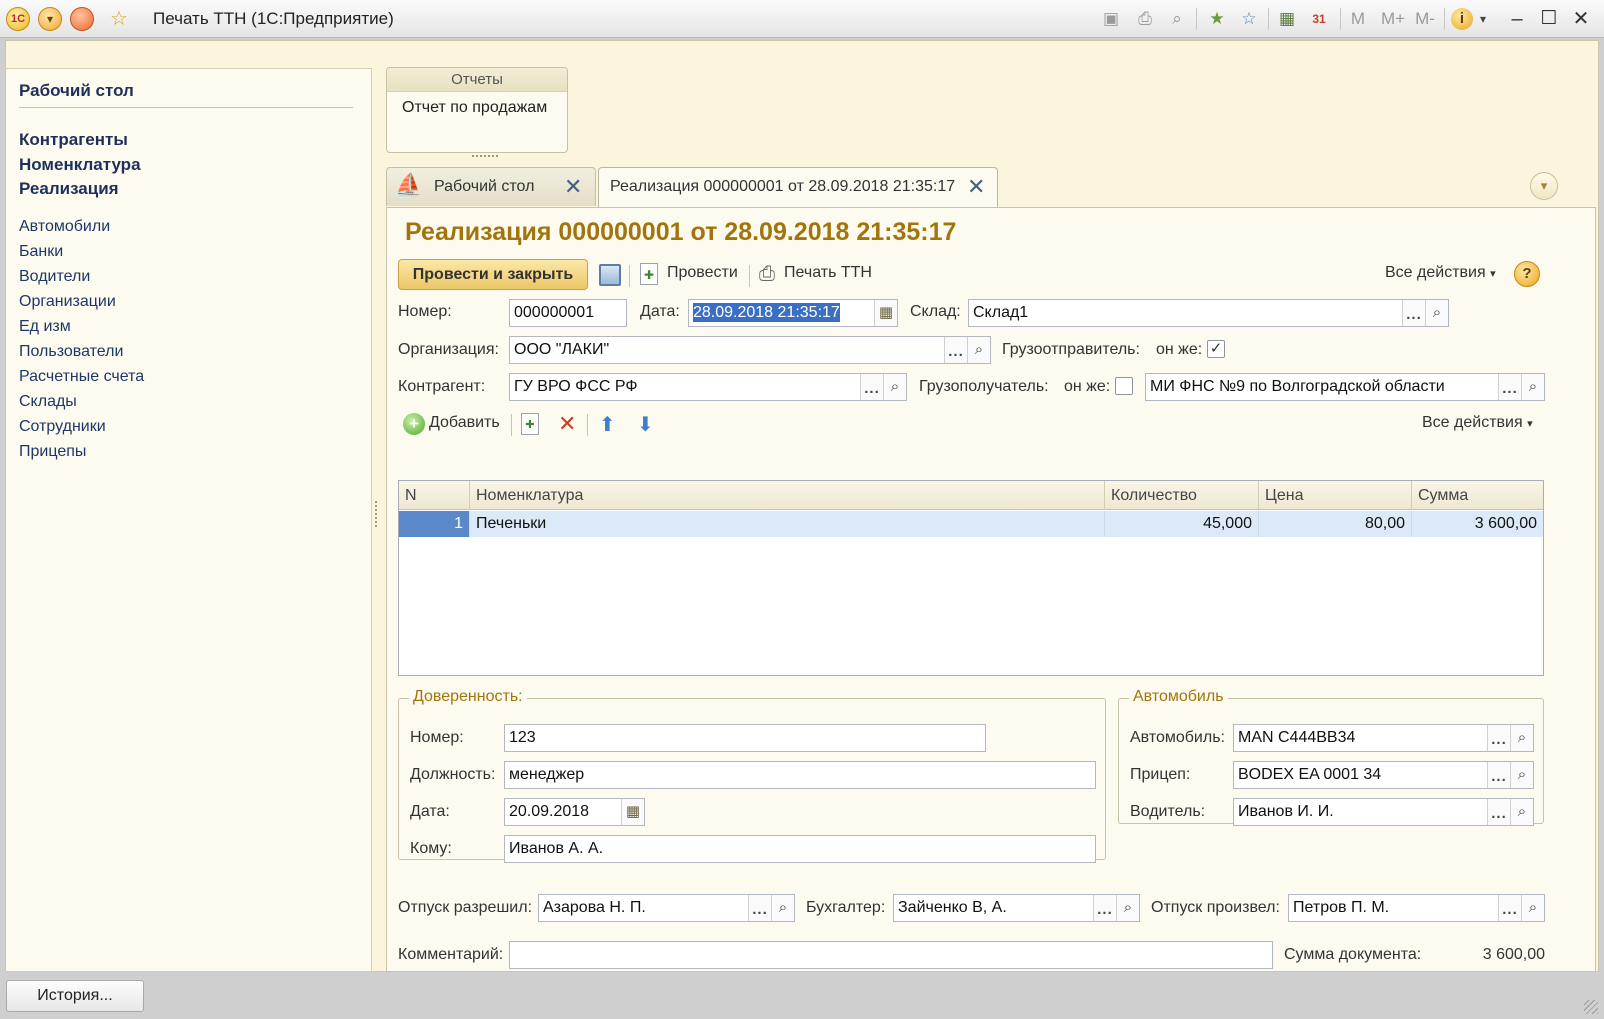 This screenshot has height=1019, width=1604. Describe the element at coordinates (67, 302) in the screenshot. I see `sidebar-item-organizations: Организации` at that location.